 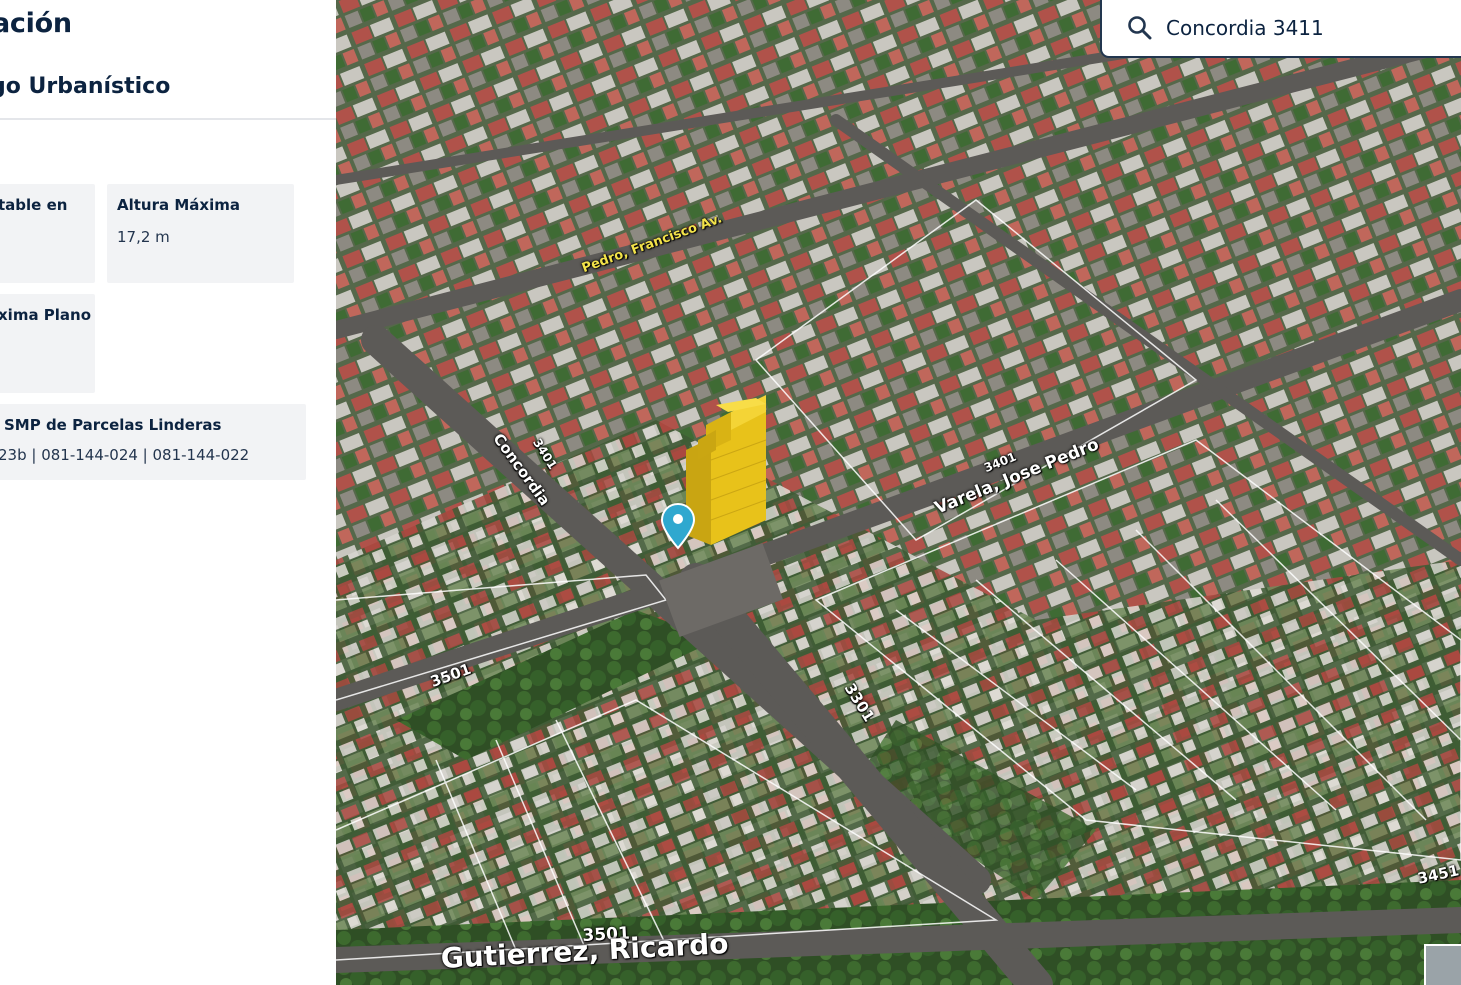 I want to click on card-altura-maxima: Altura Máxima 17,2 m, so click(x=200, y=233).